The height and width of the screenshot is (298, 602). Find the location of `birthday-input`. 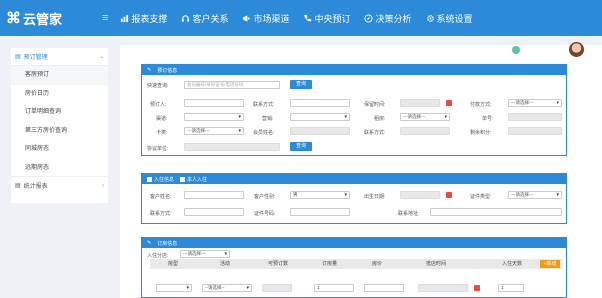

birthday-input is located at coordinates (420, 195).